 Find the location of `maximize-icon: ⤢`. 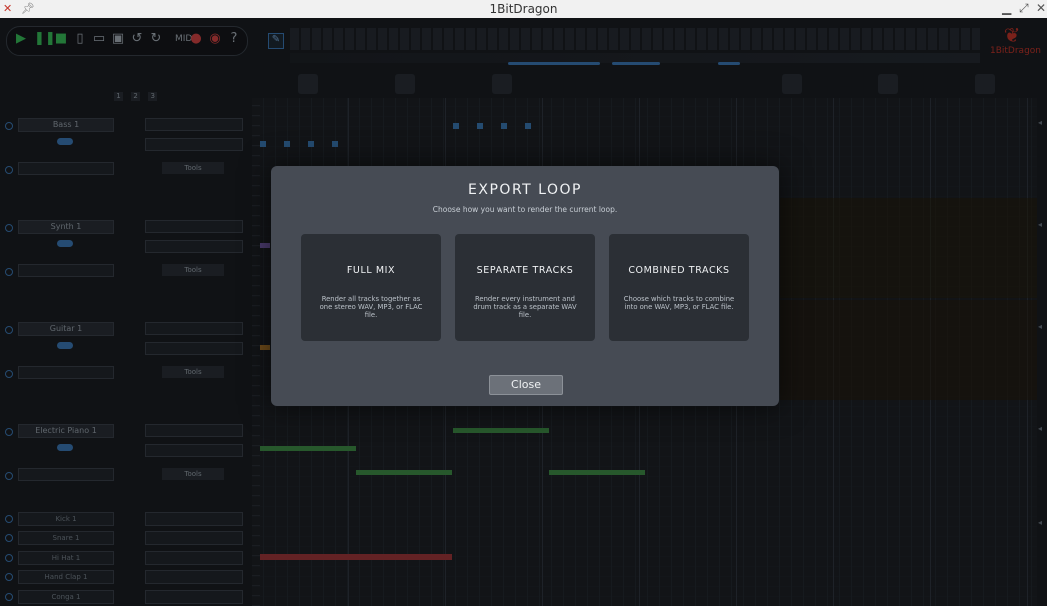

maximize-icon: ⤢ is located at coordinates (1024, 8).